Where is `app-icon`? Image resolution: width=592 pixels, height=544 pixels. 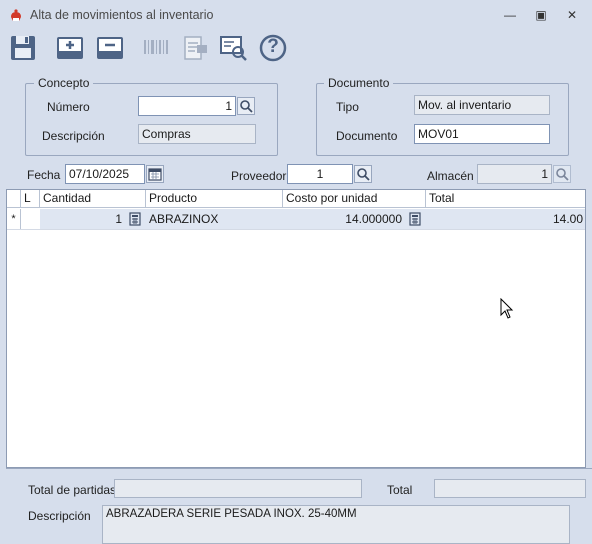 app-icon is located at coordinates (16, 15).